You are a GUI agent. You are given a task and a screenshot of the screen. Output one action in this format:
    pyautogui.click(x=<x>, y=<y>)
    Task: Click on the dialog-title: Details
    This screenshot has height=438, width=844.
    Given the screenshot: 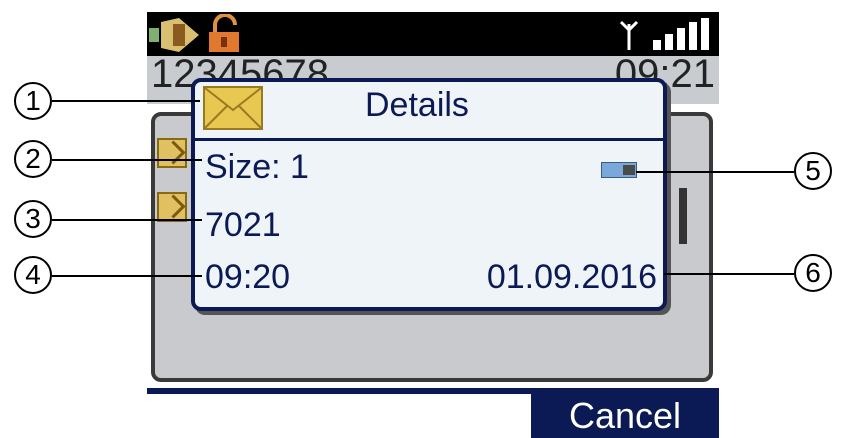 What is the action you would take?
    pyautogui.click(x=417, y=105)
    